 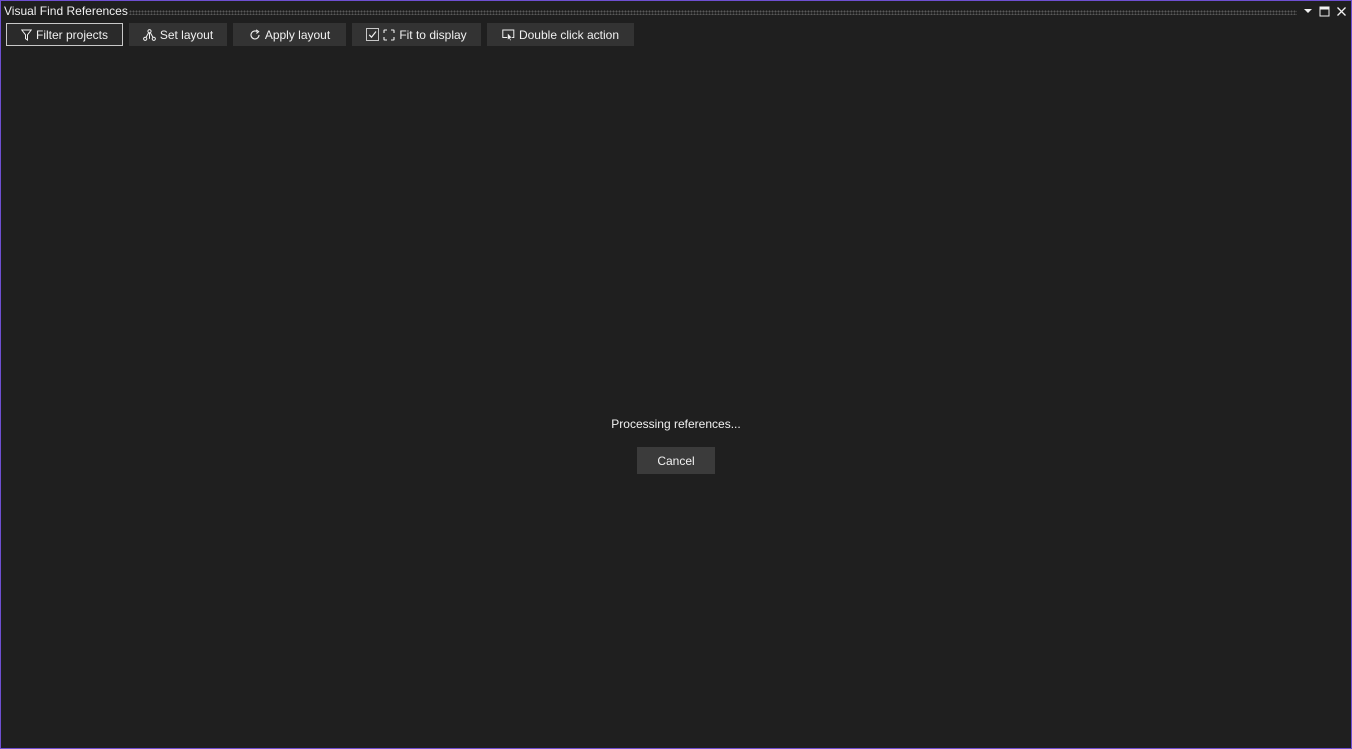 I want to click on window-options-button, so click(x=1308, y=11).